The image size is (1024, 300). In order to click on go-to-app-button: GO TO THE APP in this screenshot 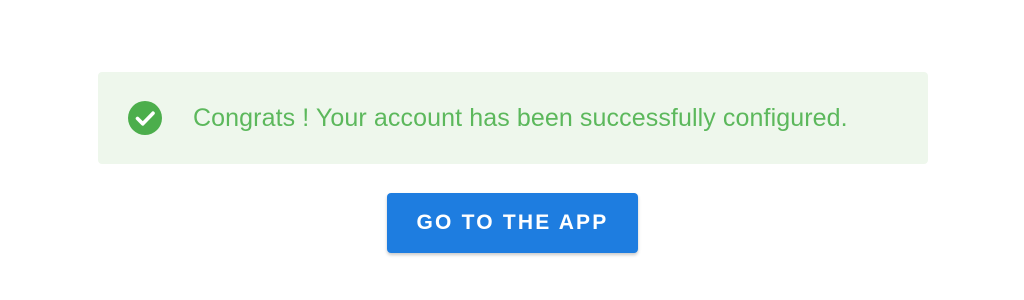, I will do `click(512, 223)`.